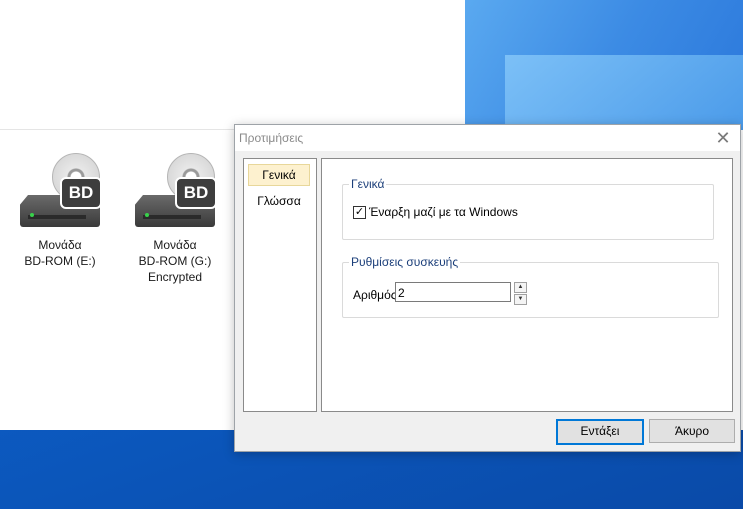  Describe the element at coordinates (520, 287) in the screenshot. I see `spin-up-icon: ▲` at that location.